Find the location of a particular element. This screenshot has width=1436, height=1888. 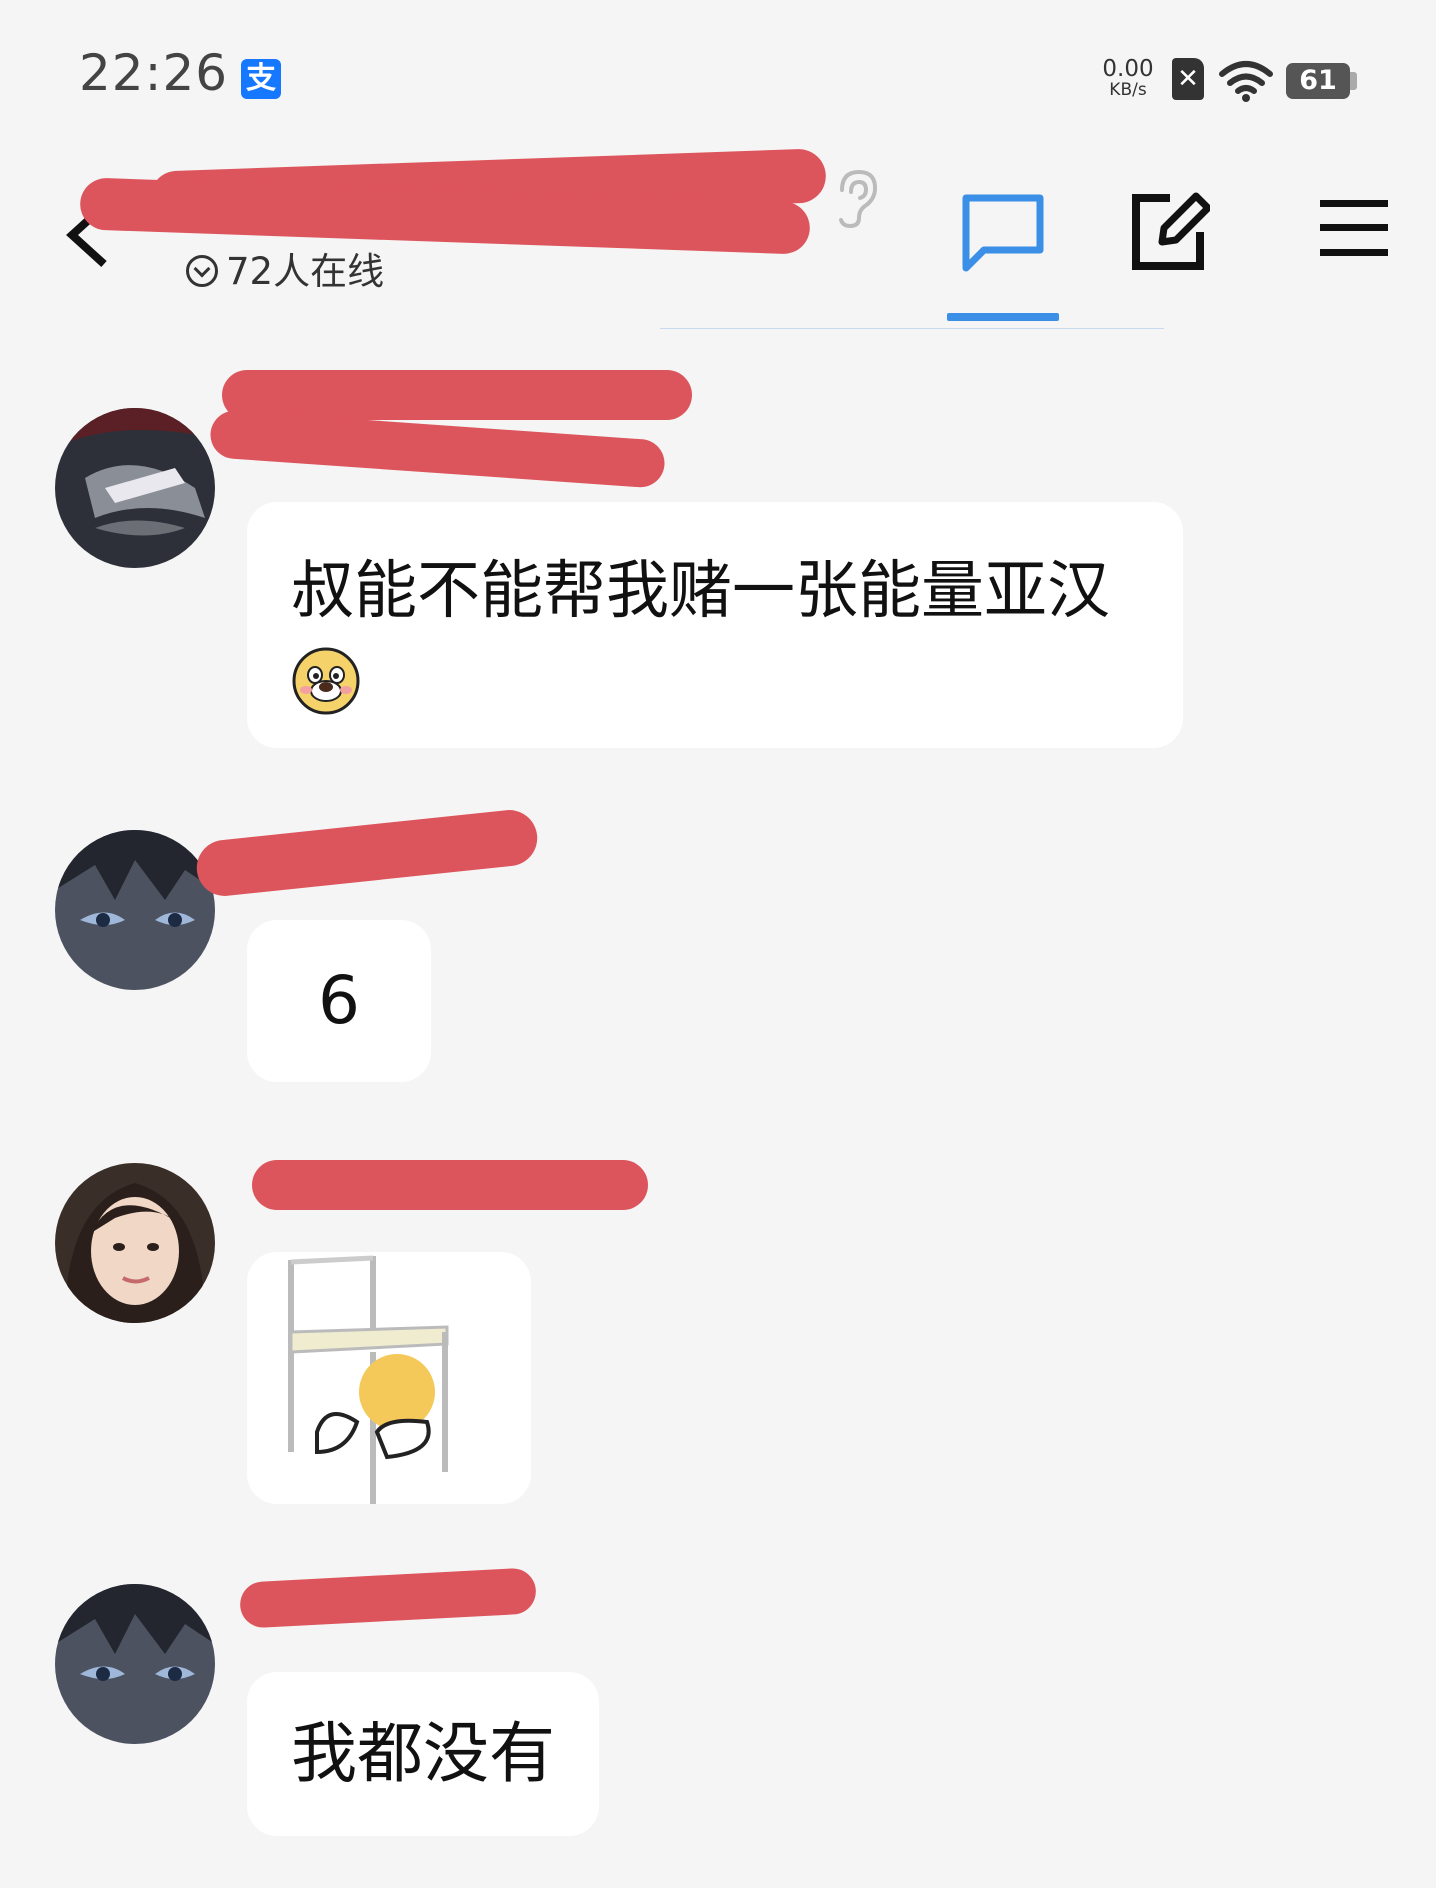

sim-icon: ✕ is located at coordinates (1188, 79).